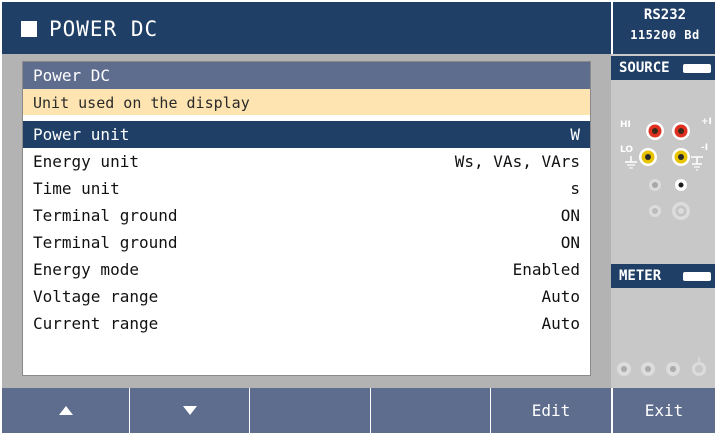 This screenshot has height=433, width=719. Describe the element at coordinates (306, 323) in the screenshot. I see `setting-row-current-range: Current range Auto` at that location.